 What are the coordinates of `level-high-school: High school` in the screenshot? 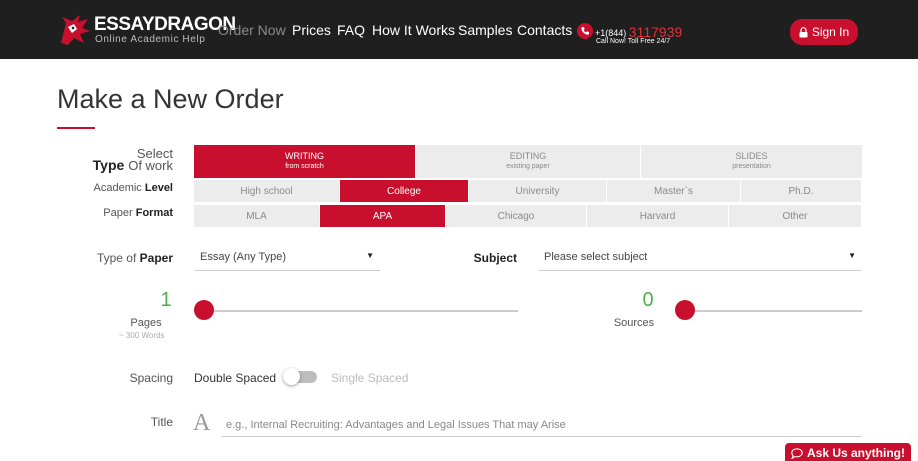 It's located at (267, 191).